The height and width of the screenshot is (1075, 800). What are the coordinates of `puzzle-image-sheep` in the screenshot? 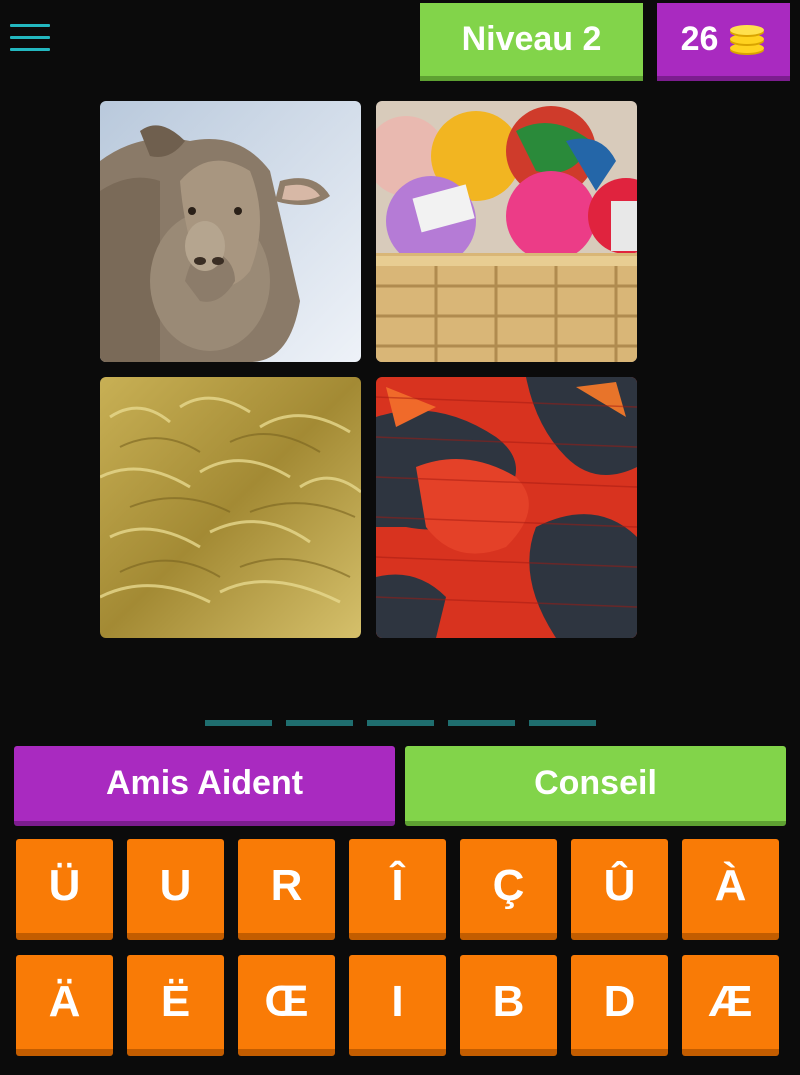 It's located at (230, 231).